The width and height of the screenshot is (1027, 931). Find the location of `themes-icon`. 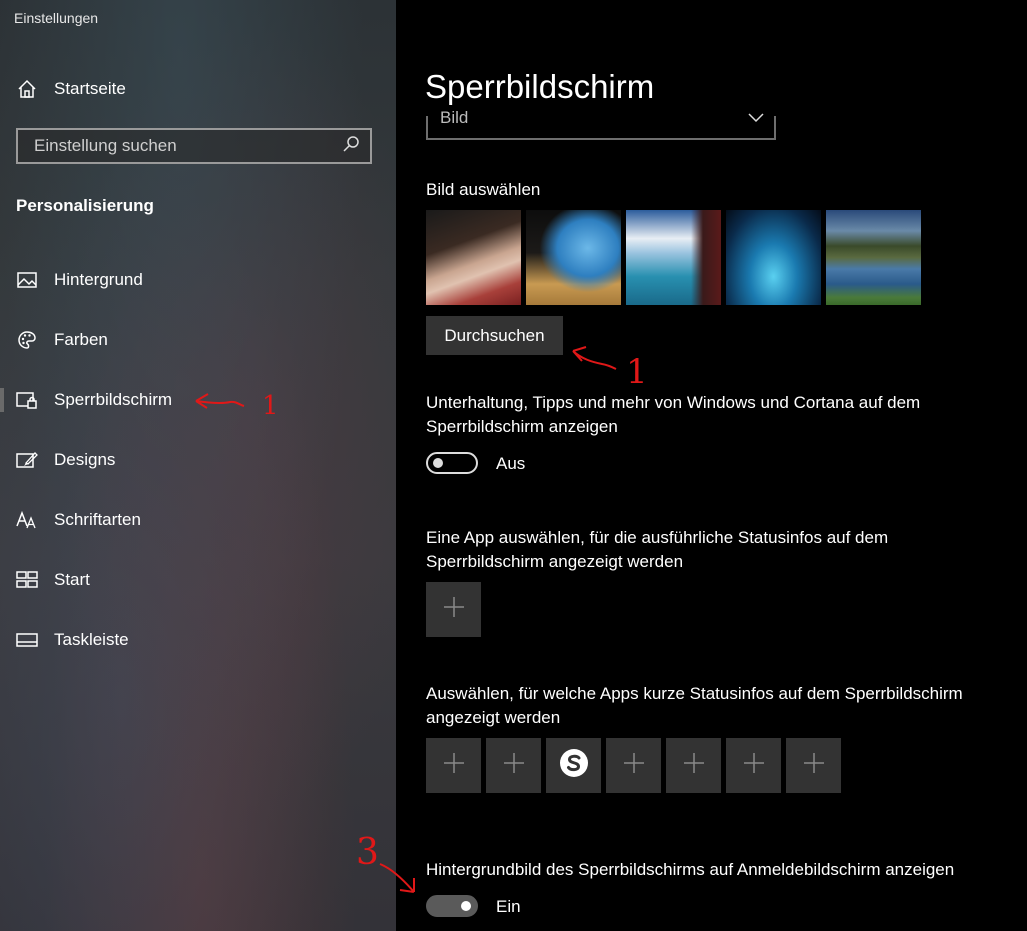

themes-icon is located at coordinates (27, 460).